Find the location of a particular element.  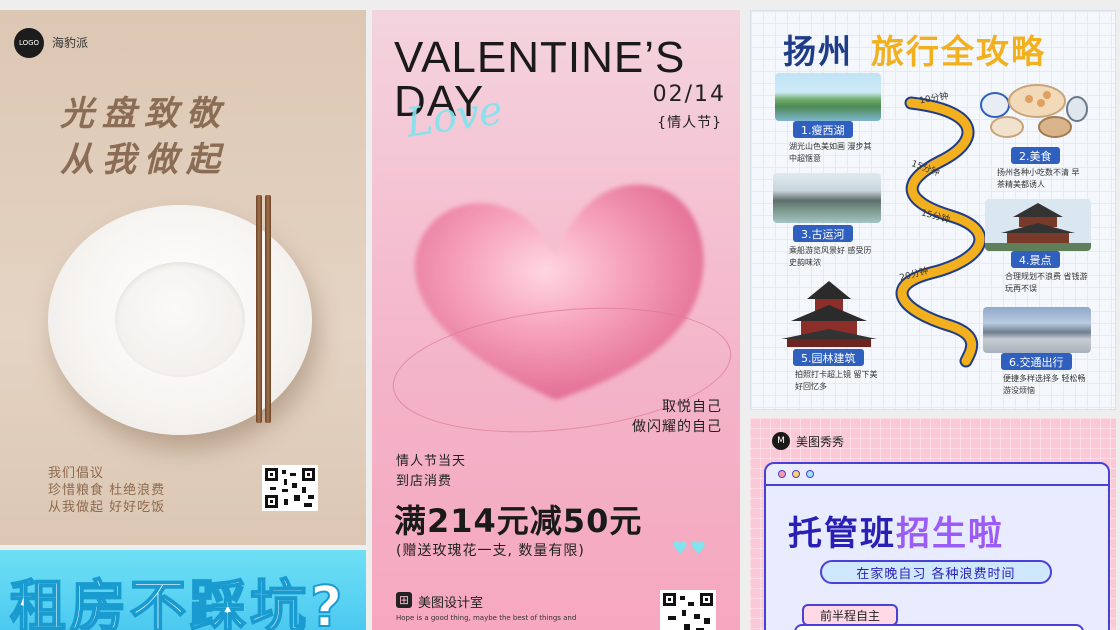

window-titlebar is located at coordinates (937, 475).